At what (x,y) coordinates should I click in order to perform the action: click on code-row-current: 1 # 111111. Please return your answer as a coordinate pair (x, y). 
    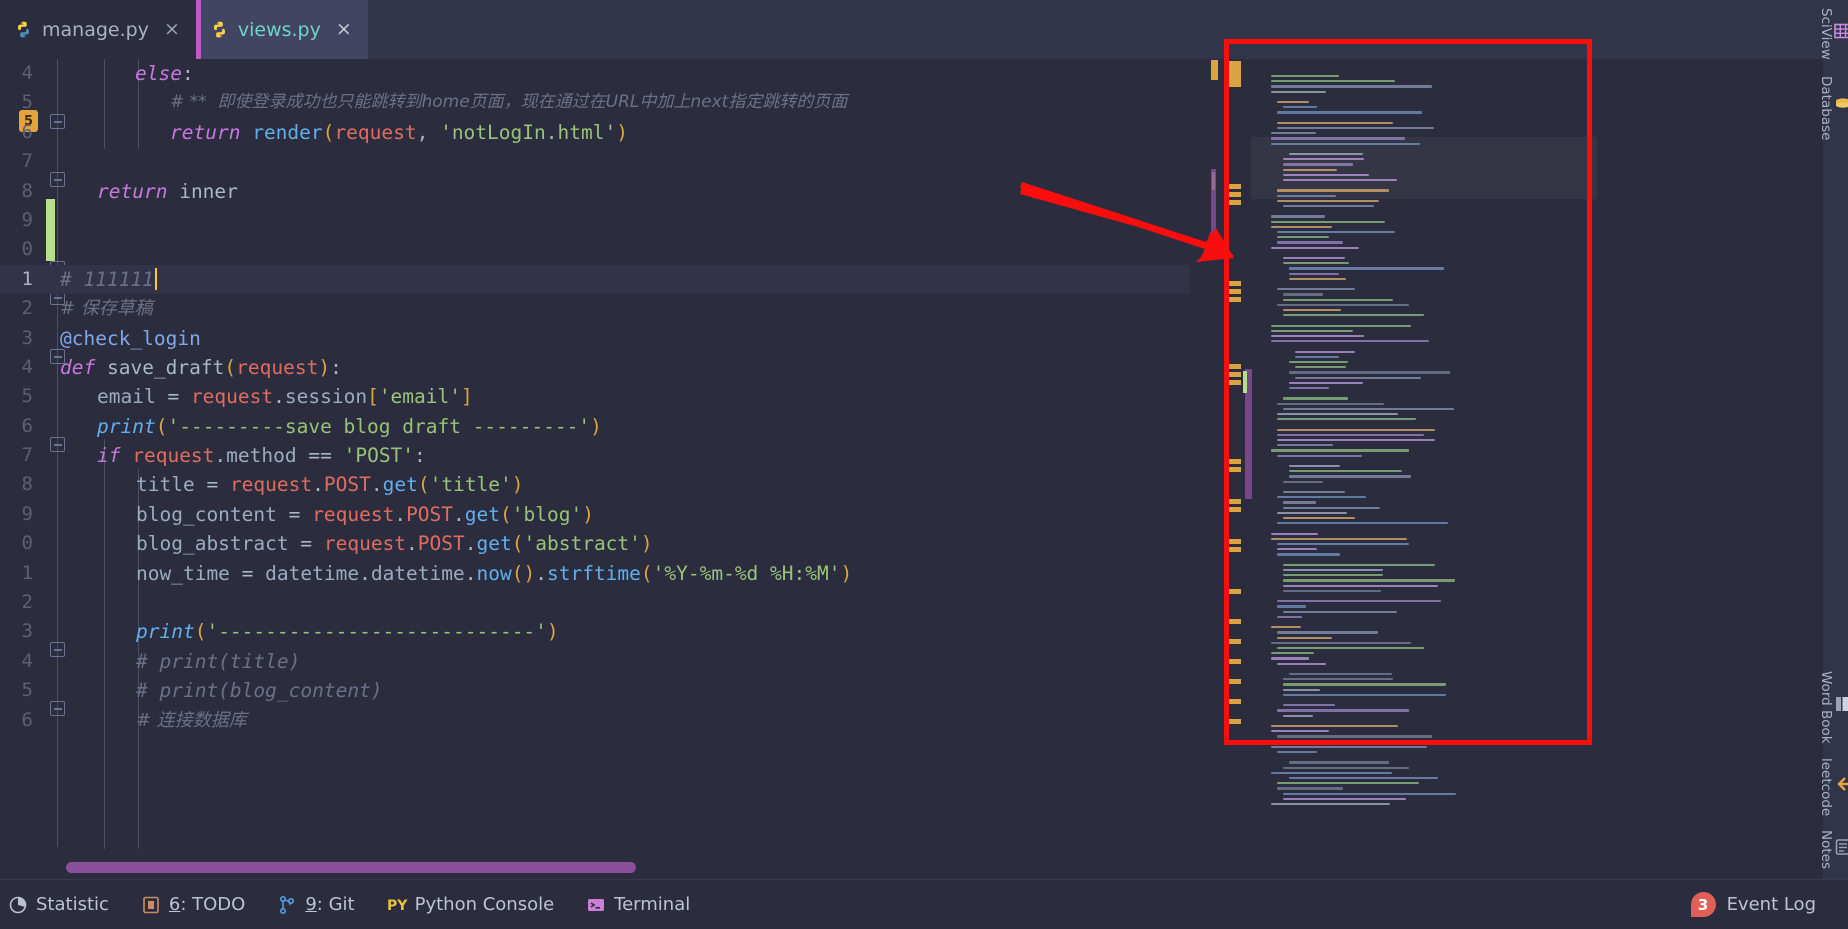
    Looking at the image, I should click on (595, 279).